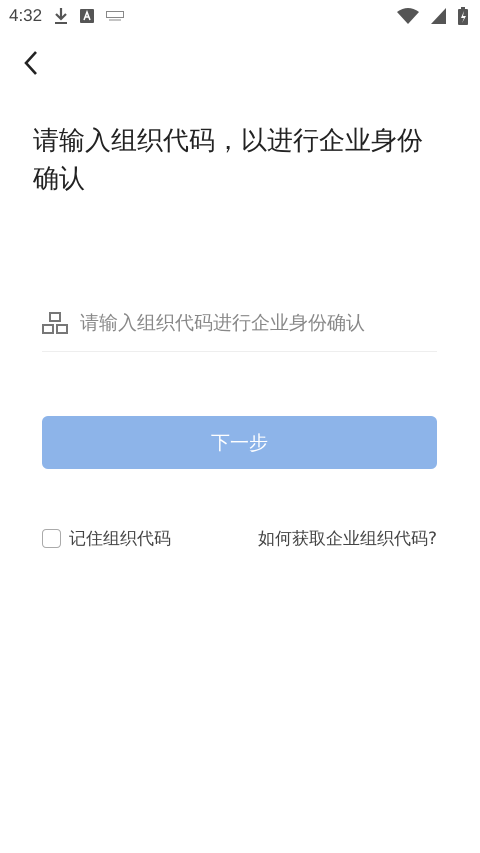 The image size is (480, 853). I want to click on signal-icon, so click(438, 16).